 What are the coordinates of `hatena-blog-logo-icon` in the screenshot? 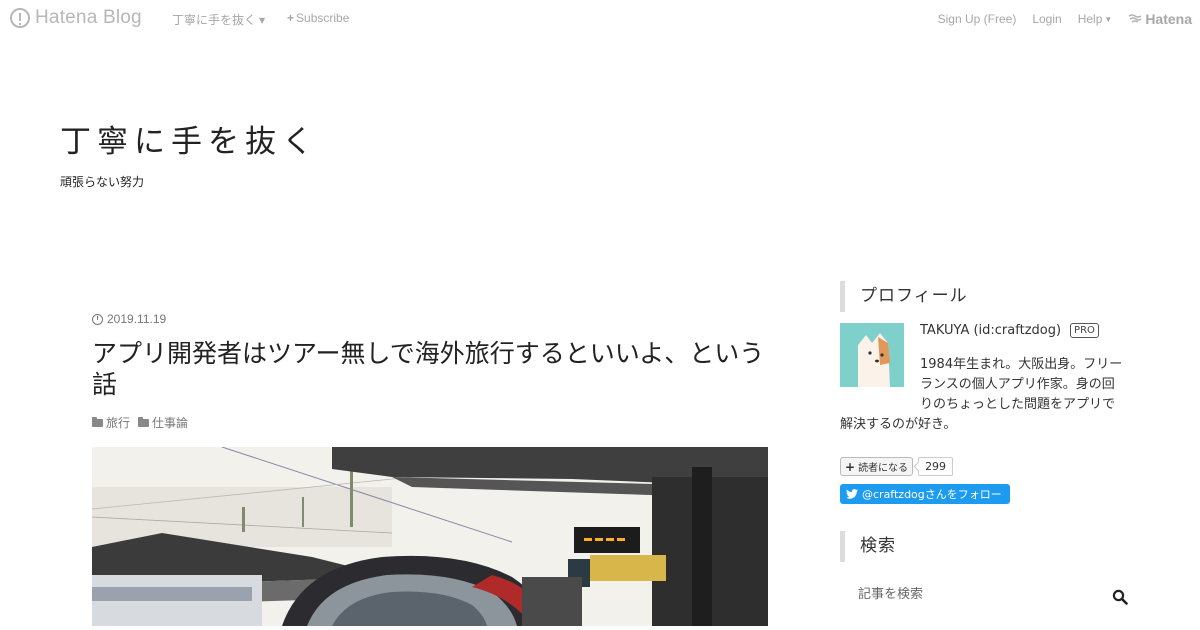 It's located at (20, 18).